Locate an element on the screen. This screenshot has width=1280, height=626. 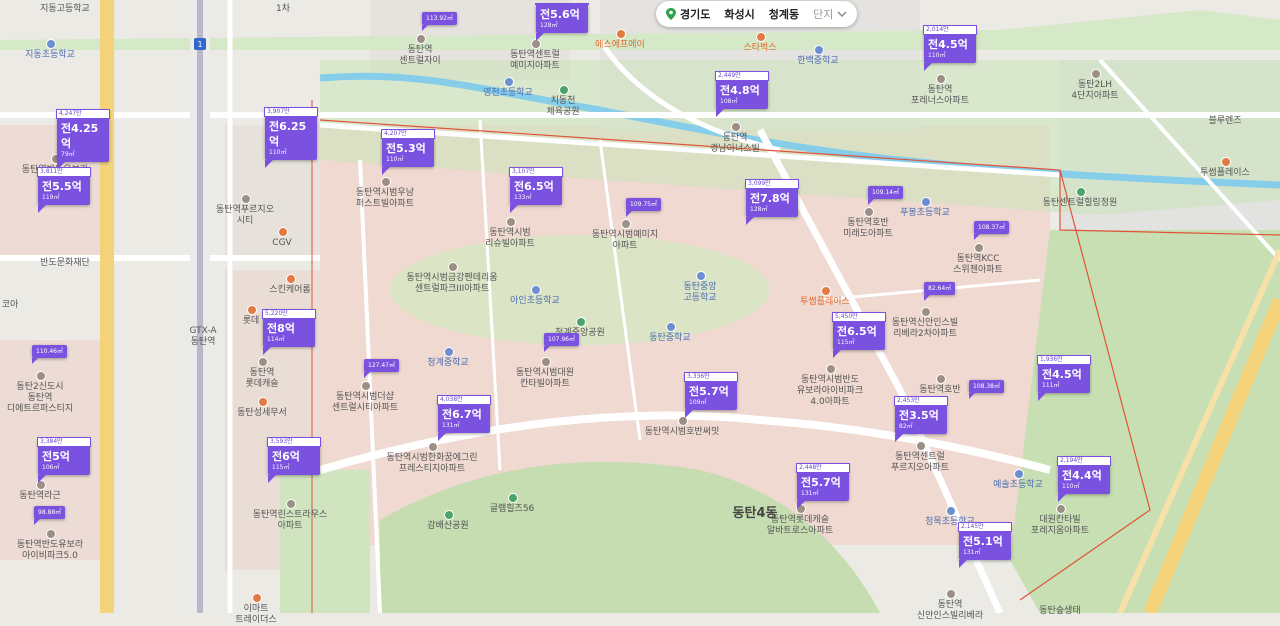
misc-label: 코아 is located at coordinates (10, 305).